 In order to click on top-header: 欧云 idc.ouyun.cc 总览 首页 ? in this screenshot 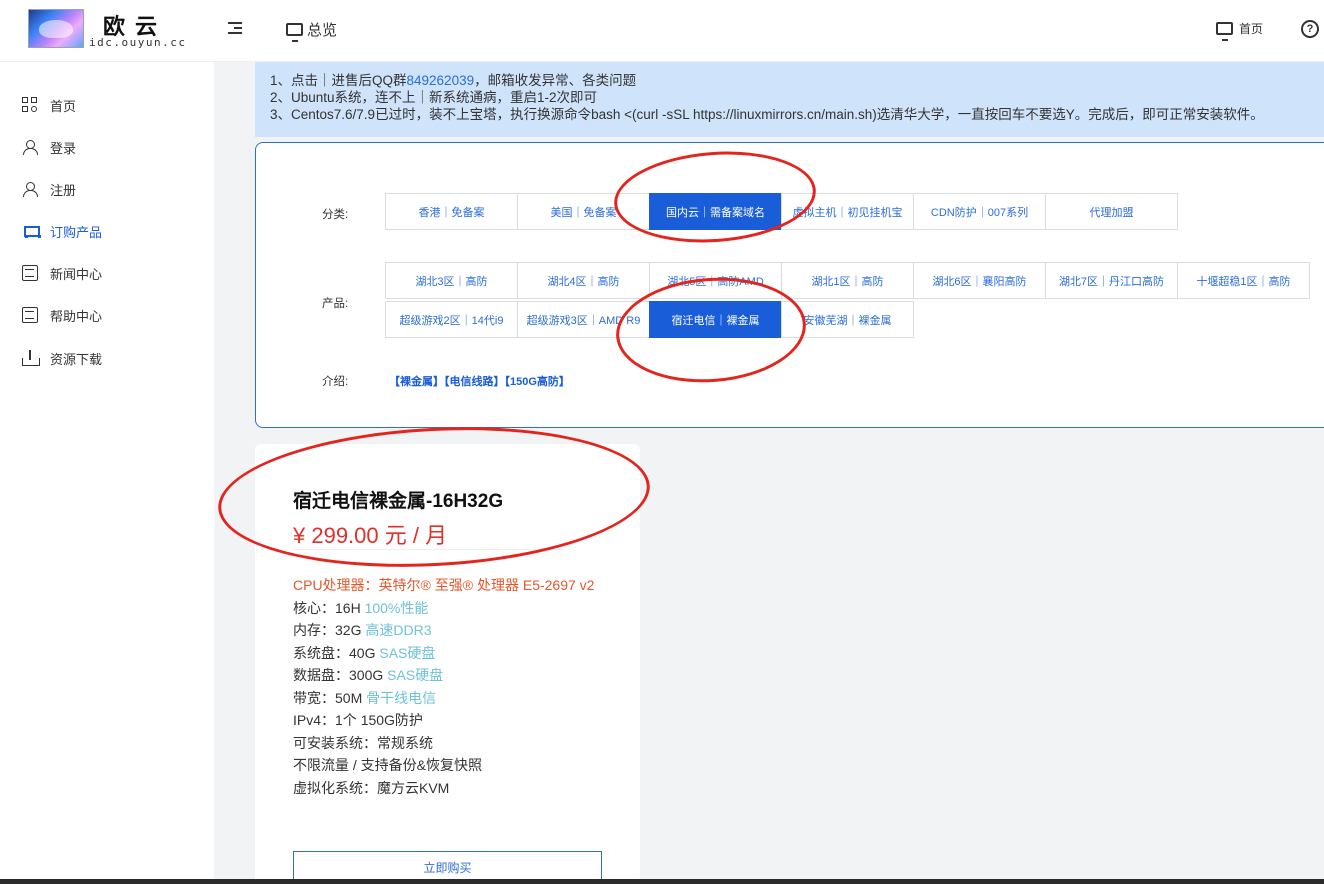, I will do `click(662, 31)`.